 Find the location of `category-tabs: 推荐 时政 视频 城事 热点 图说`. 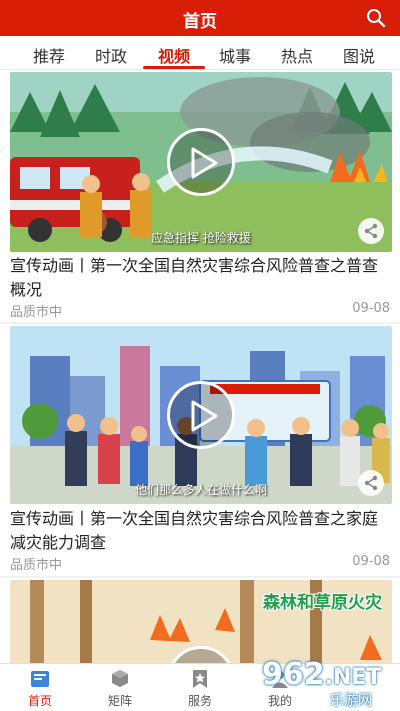

category-tabs: 推荐 时政 视频 城事 热点 图说 is located at coordinates (200, 53).